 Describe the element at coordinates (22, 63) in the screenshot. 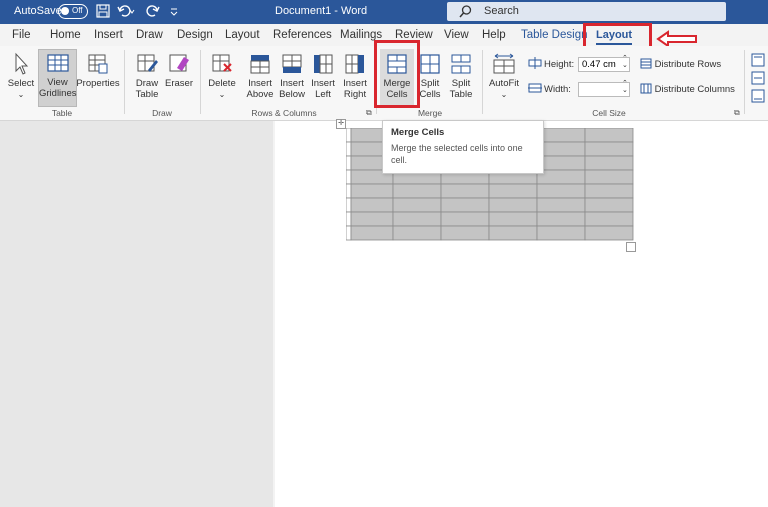

I see `cursor-icon` at that location.